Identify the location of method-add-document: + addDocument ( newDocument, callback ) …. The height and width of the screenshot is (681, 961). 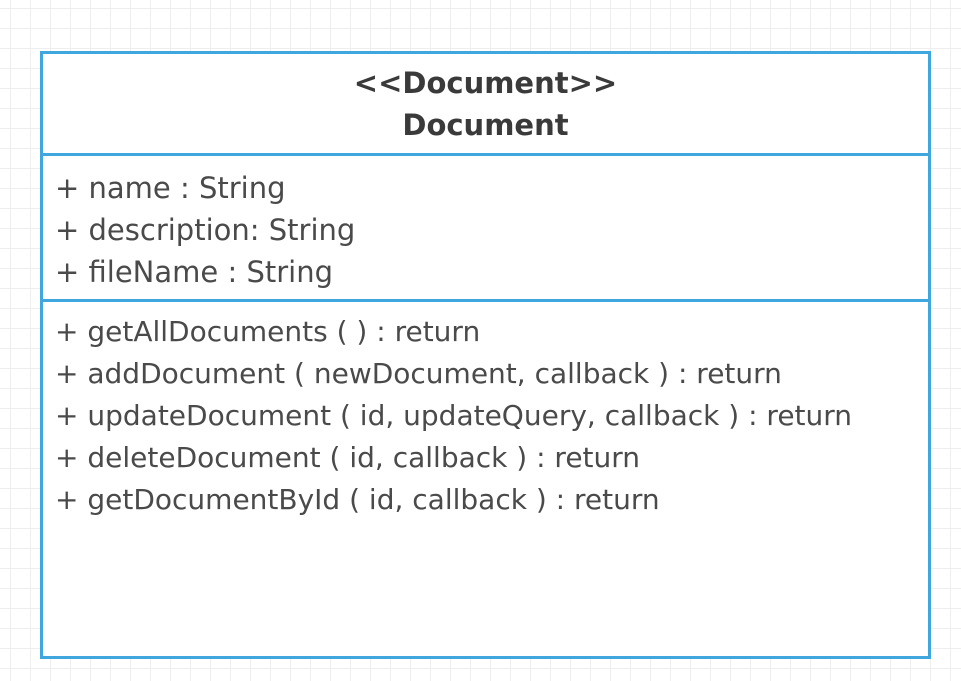
(418, 373).